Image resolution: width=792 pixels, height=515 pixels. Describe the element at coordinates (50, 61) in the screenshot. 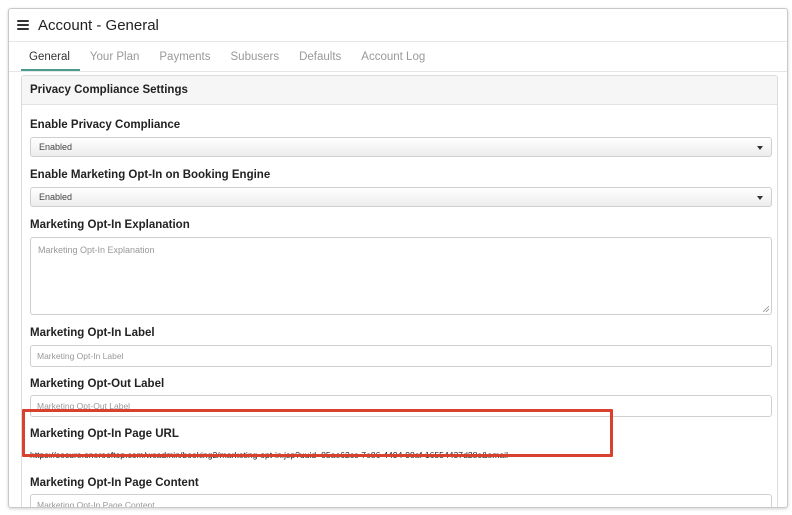

I see `tab-general: General` at that location.